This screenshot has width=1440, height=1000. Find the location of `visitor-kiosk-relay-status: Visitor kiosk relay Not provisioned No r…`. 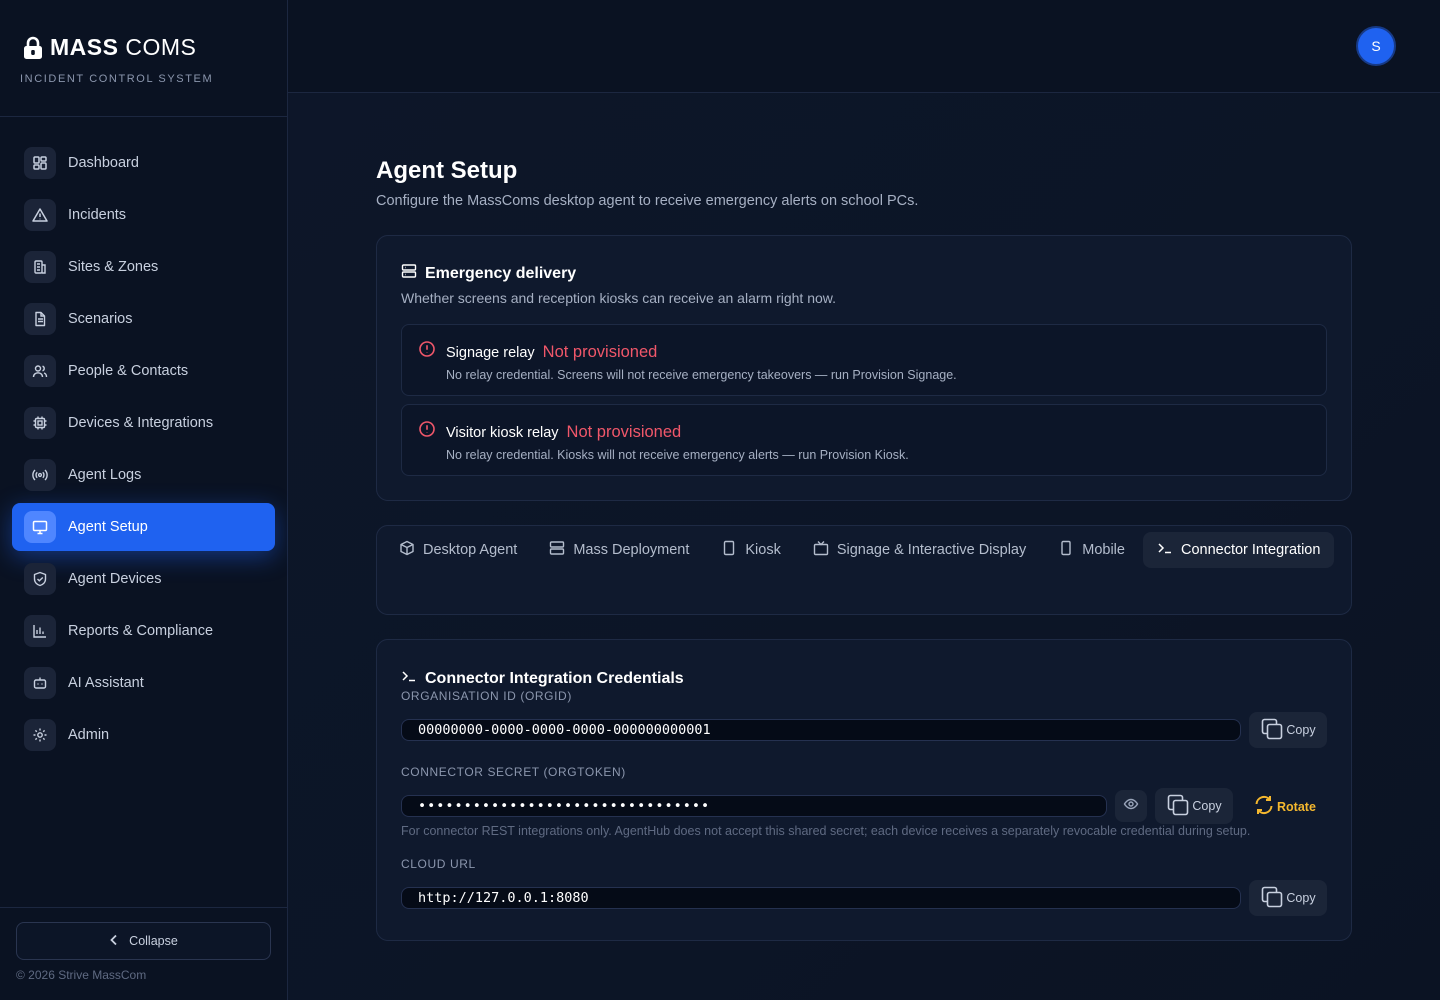

visitor-kiosk-relay-status: Visitor kiosk relay Not provisioned No r… is located at coordinates (864, 440).